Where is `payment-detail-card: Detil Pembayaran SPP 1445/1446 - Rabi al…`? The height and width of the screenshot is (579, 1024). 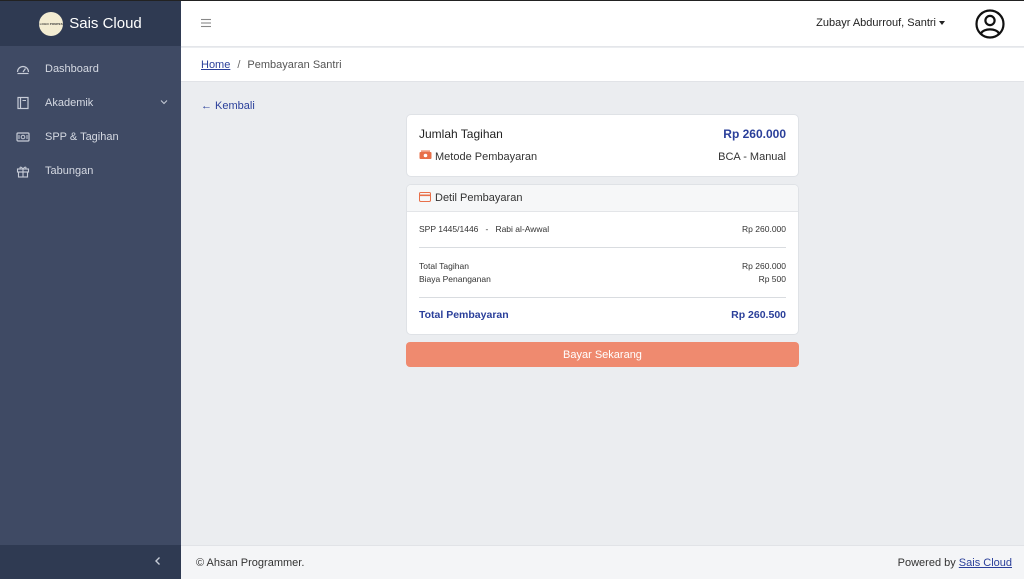 payment-detail-card: Detil Pembayaran SPP 1445/1446 - Rabi al… is located at coordinates (602, 259).